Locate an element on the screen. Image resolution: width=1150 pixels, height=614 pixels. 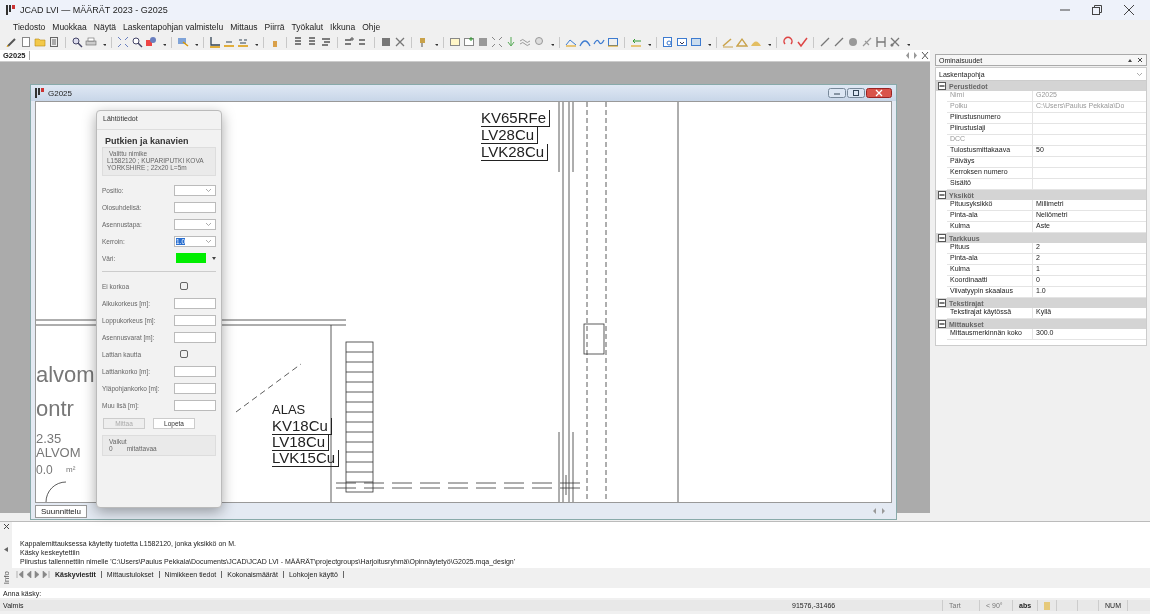
pin-close-icon is located at coordinates (1135, 60).